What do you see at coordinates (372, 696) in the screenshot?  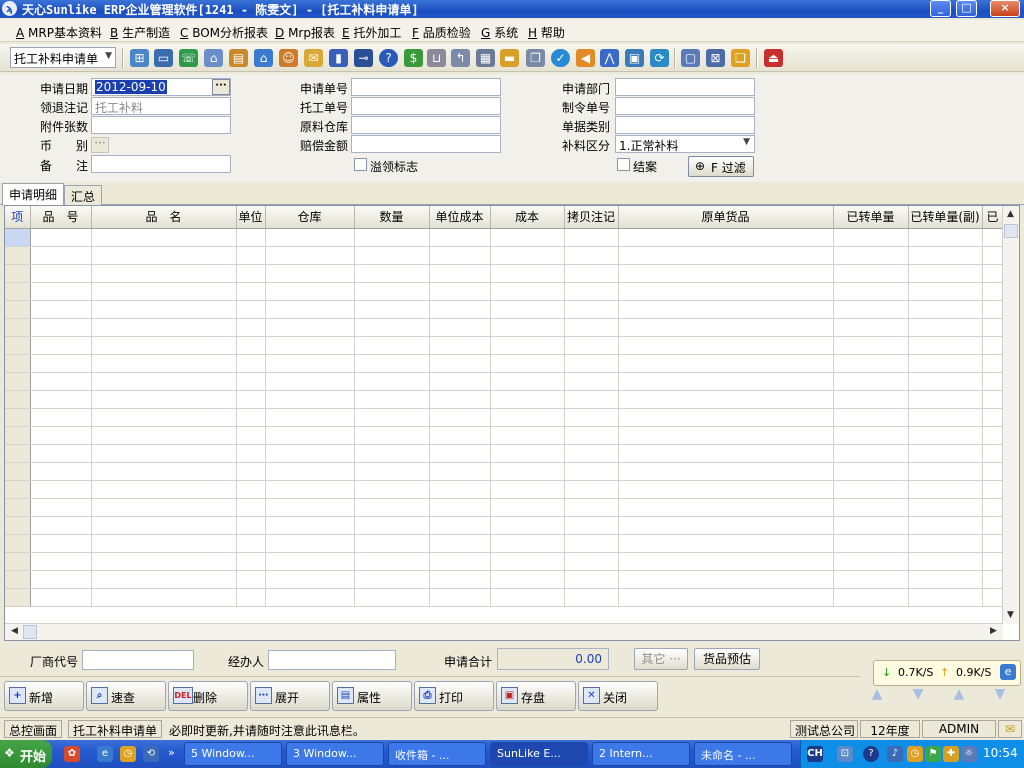 I see `properties-button: ▤ 属性` at bounding box center [372, 696].